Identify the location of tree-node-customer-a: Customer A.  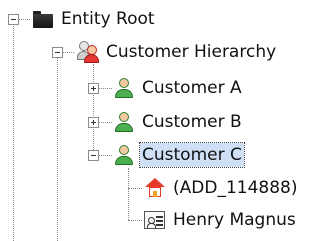
(178, 88).